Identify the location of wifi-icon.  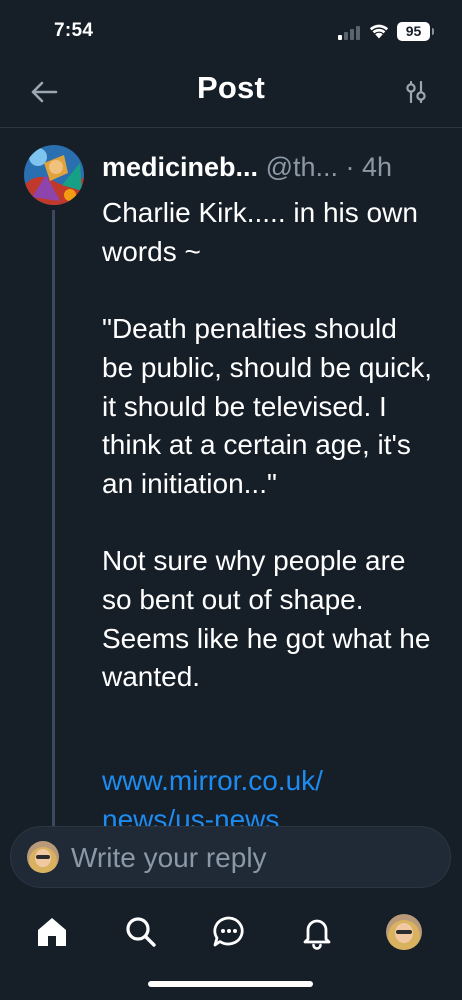
(379, 31).